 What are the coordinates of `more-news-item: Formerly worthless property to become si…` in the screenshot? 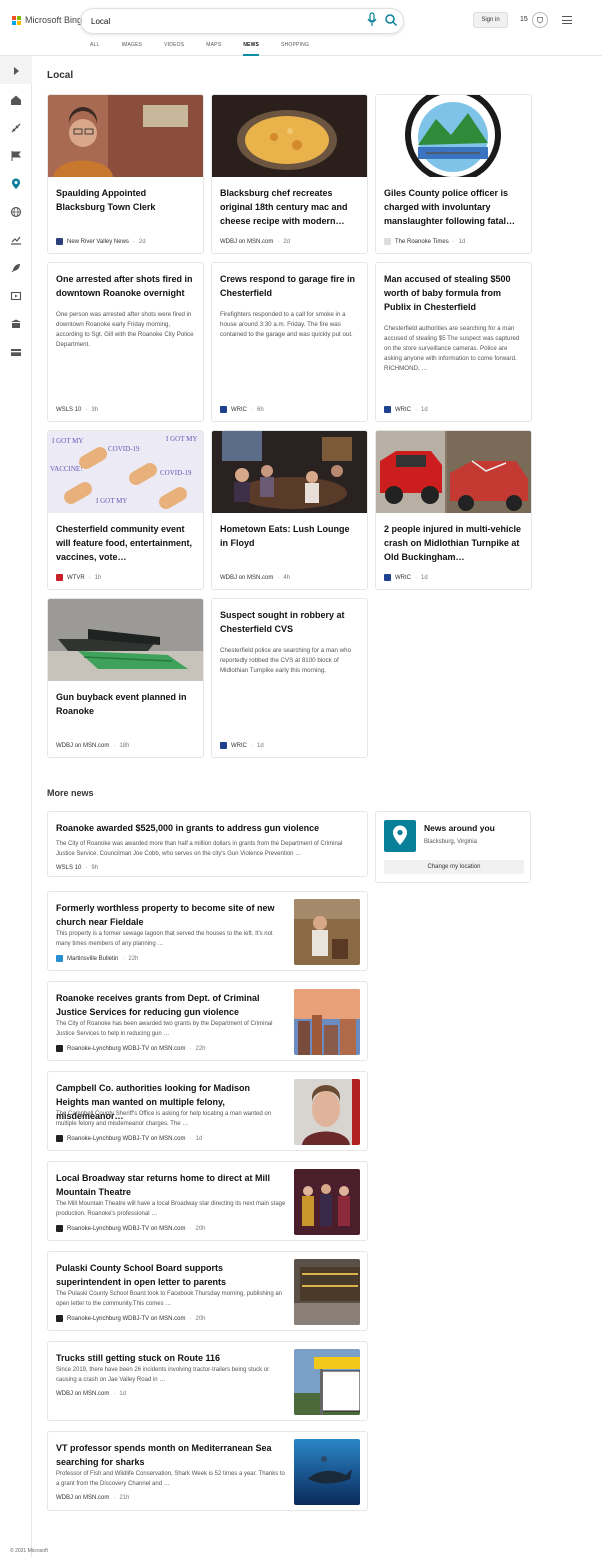 It's located at (207, 931).